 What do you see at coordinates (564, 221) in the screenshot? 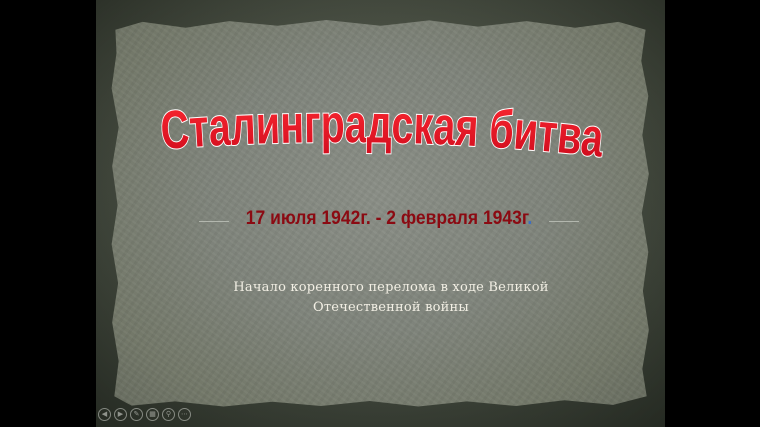
I see `date-rule-right` at bounding box center [564, 221].